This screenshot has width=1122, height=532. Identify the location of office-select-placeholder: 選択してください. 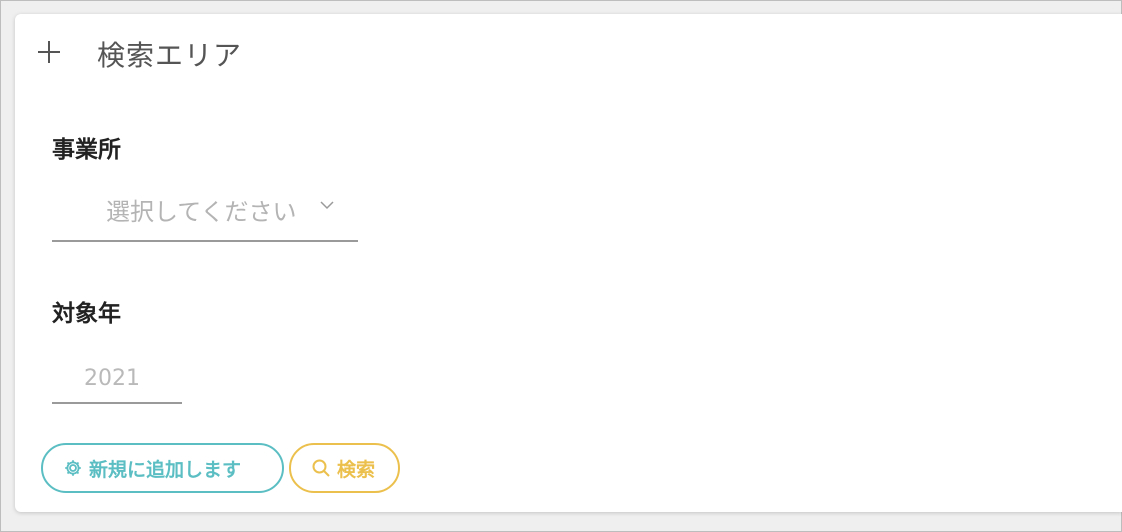
(201, 212).